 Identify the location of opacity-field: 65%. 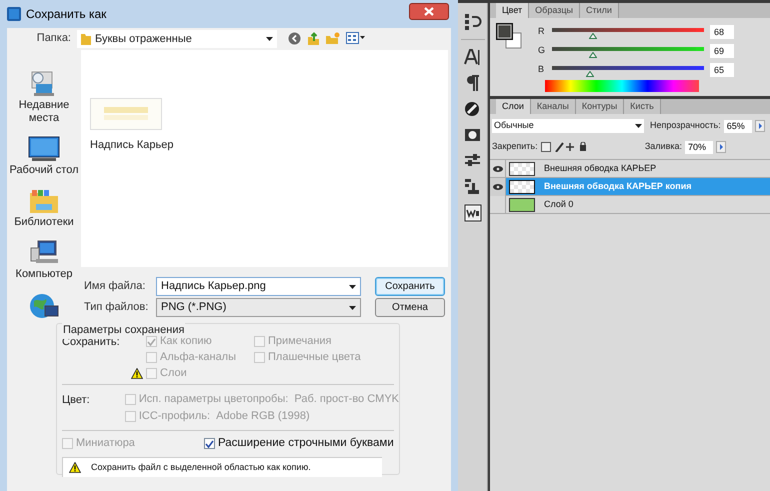
(738, 126).